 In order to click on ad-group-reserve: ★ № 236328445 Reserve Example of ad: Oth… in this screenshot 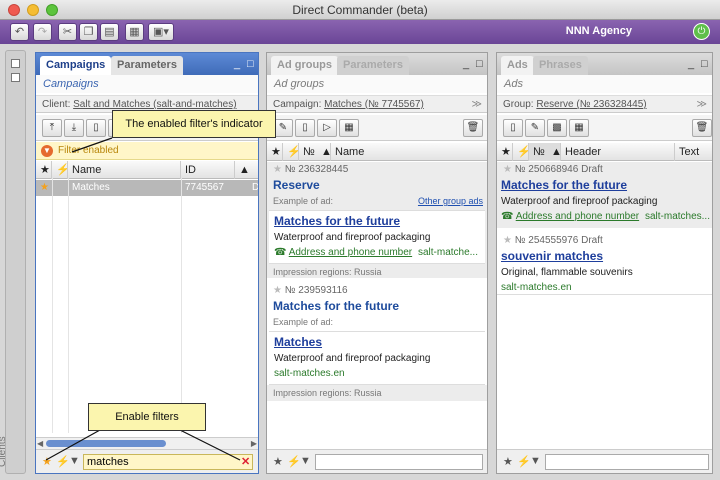, I will do `click(377, 220)`.